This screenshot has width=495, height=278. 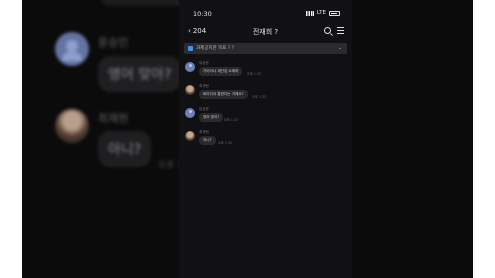 What do you see at coordinates (265, 33) in the screenshot?
I see `chat-header: ‹ 204 전재희 ?` at bounding box center [265, 33].